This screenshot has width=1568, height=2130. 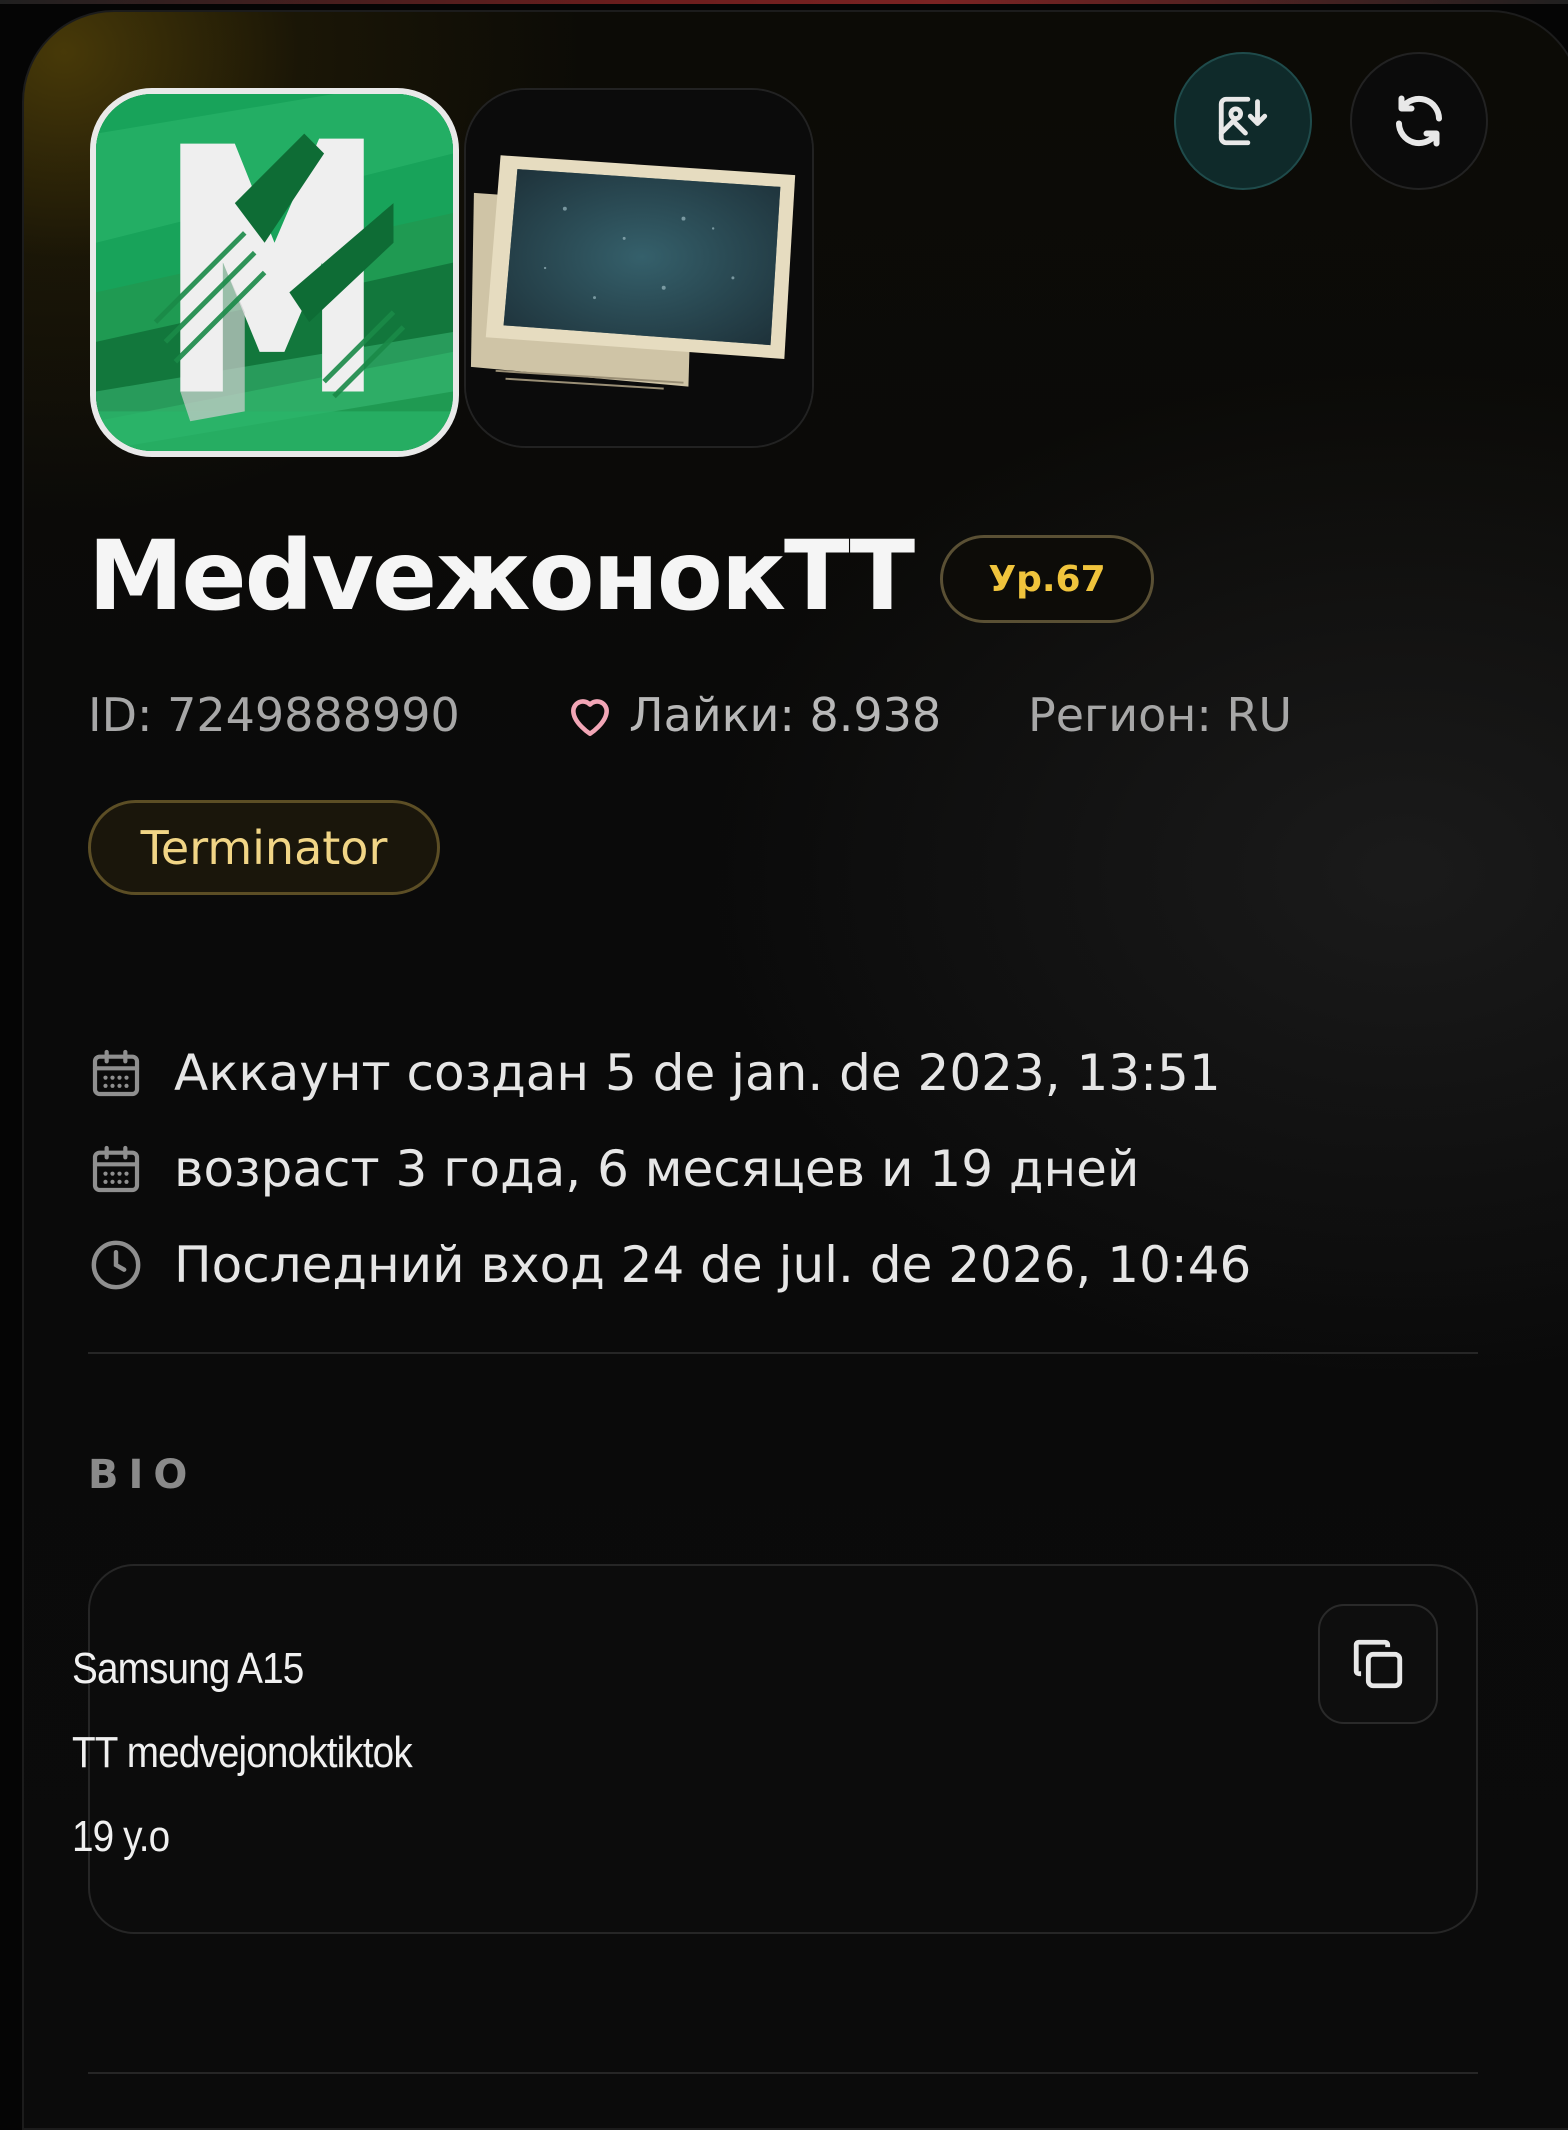 What do you see at coordinates (274, 715) in the screenshot?
I see `user-id: ID: 7249888990` at bounding box center [274, 715].